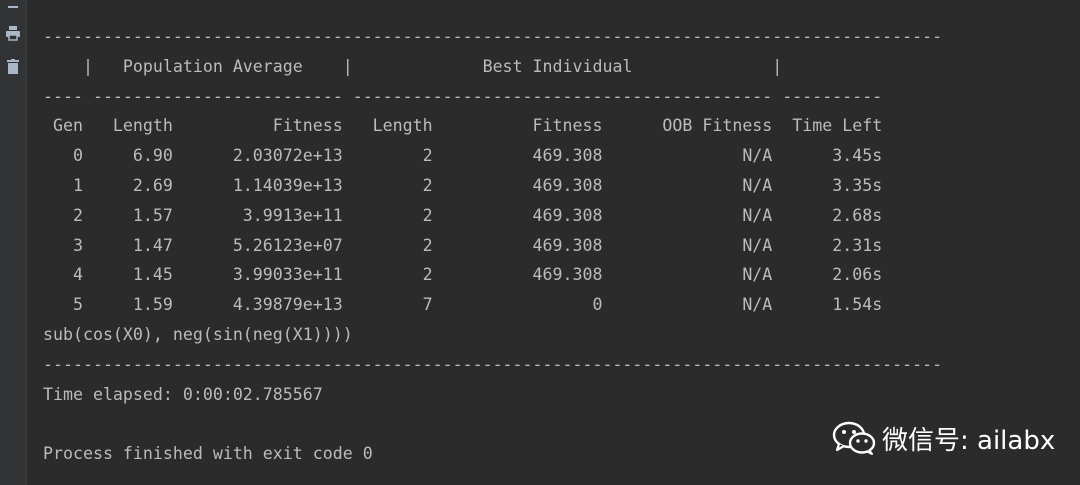  What do you see at coordinates (463, 305) in the screenshot?
I see `table-row: 5 1.59 4.39879e+13 7 0 N/A 1.54s` at bounding box center [463, 305].